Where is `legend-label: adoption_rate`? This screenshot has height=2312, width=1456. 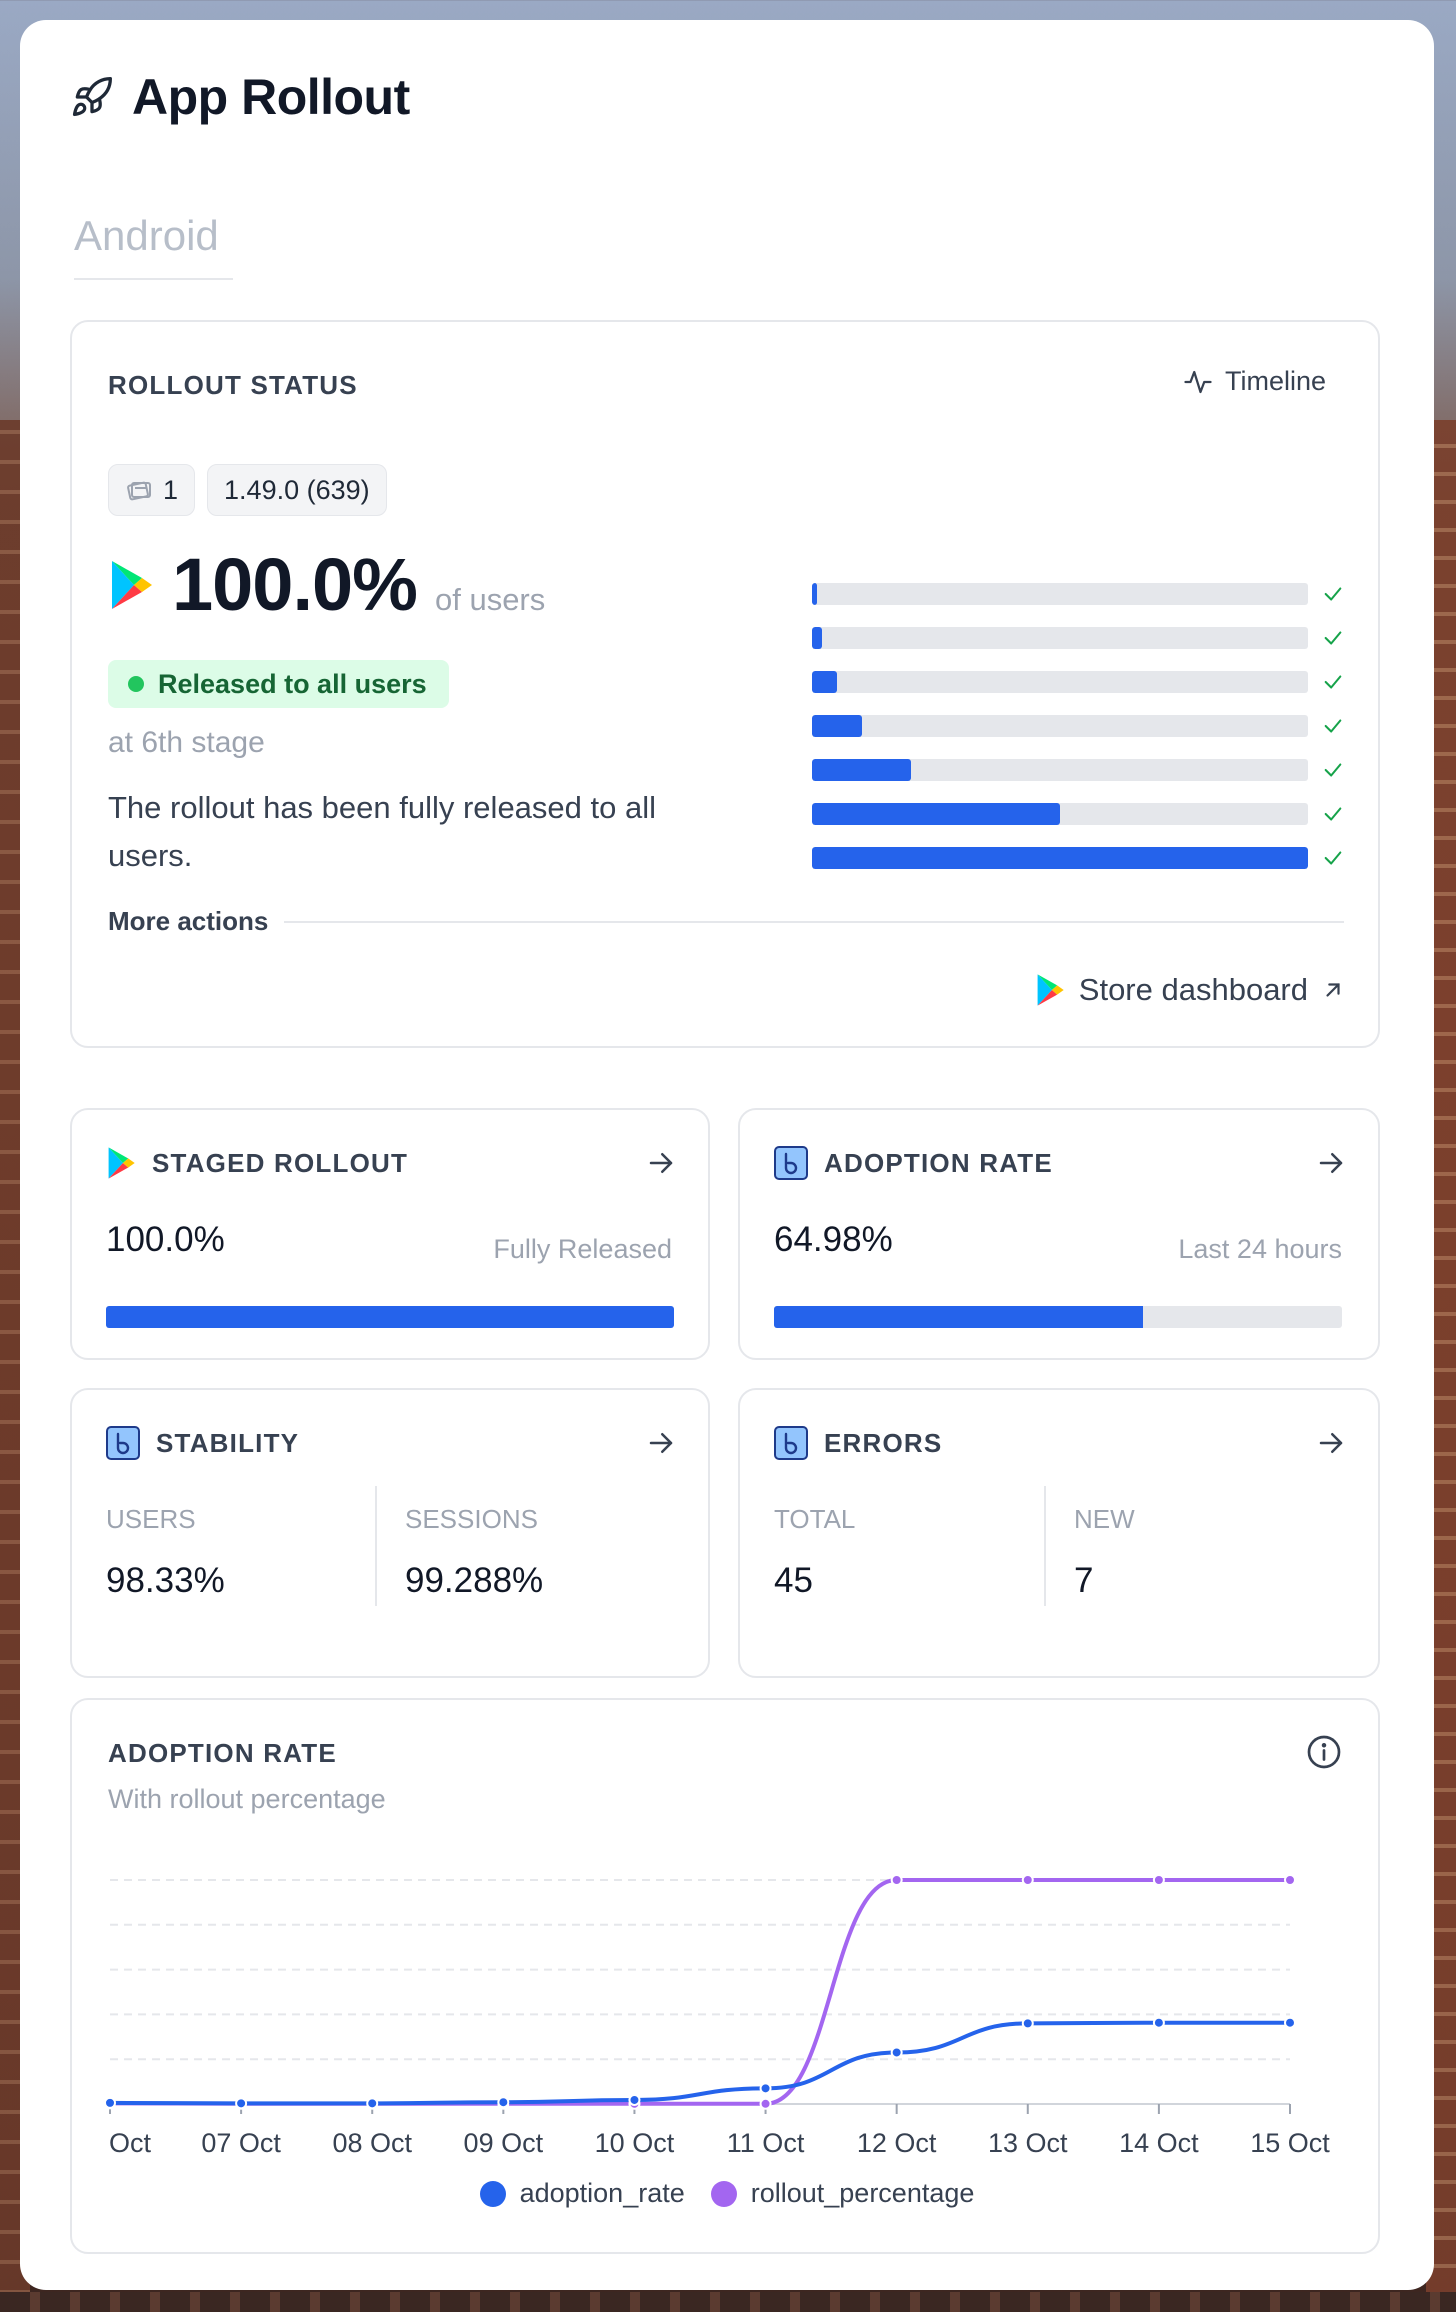 legend-label: adoption_rate is located at coordinates (602, 2193).